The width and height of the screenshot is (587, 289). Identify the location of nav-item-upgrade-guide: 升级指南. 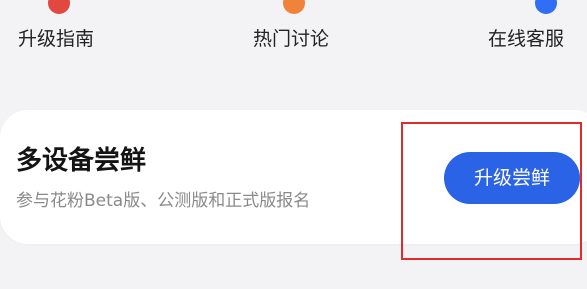
(56, 39).